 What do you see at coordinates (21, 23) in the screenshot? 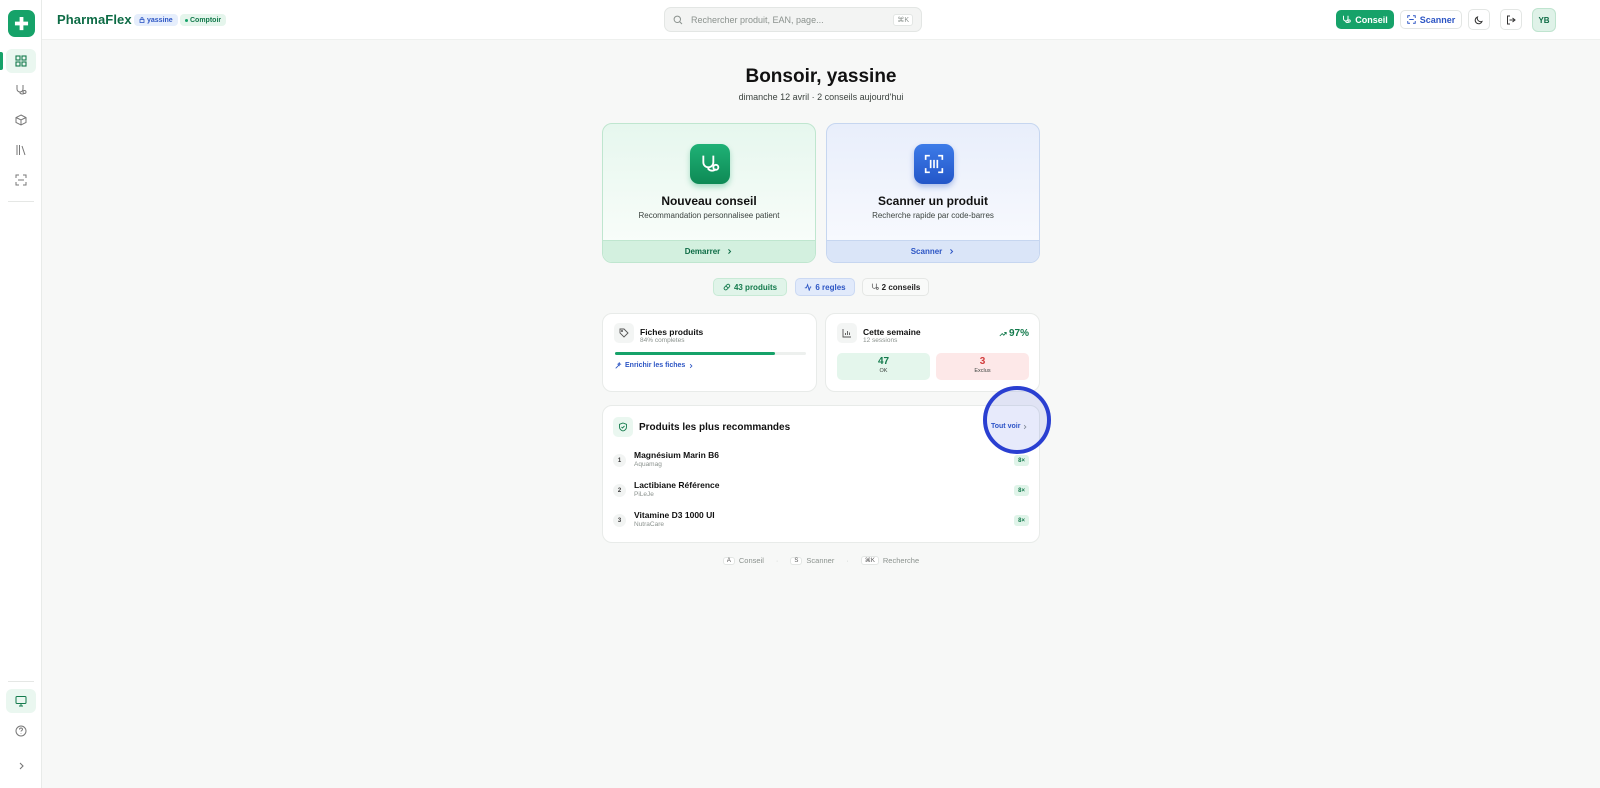
I see `logo-icon` at bounding box center [21, 23].